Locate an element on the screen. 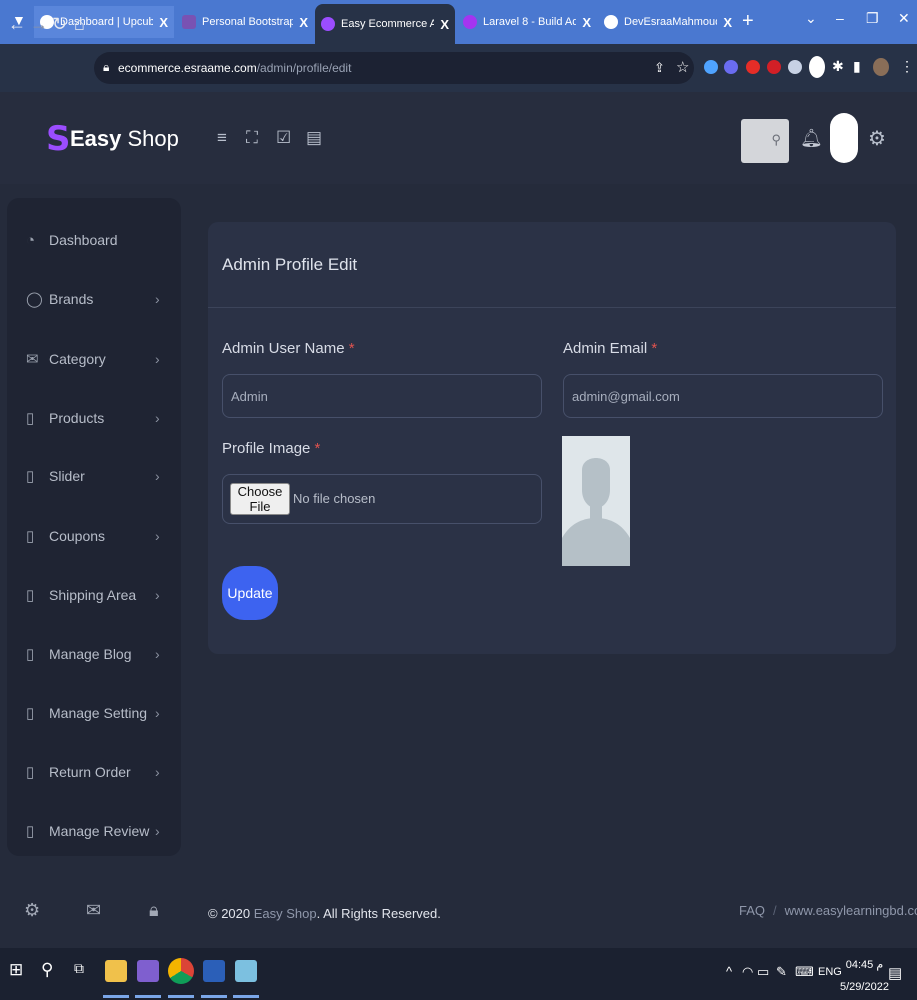  logo-mark: S is located at coordinates (58, 139).